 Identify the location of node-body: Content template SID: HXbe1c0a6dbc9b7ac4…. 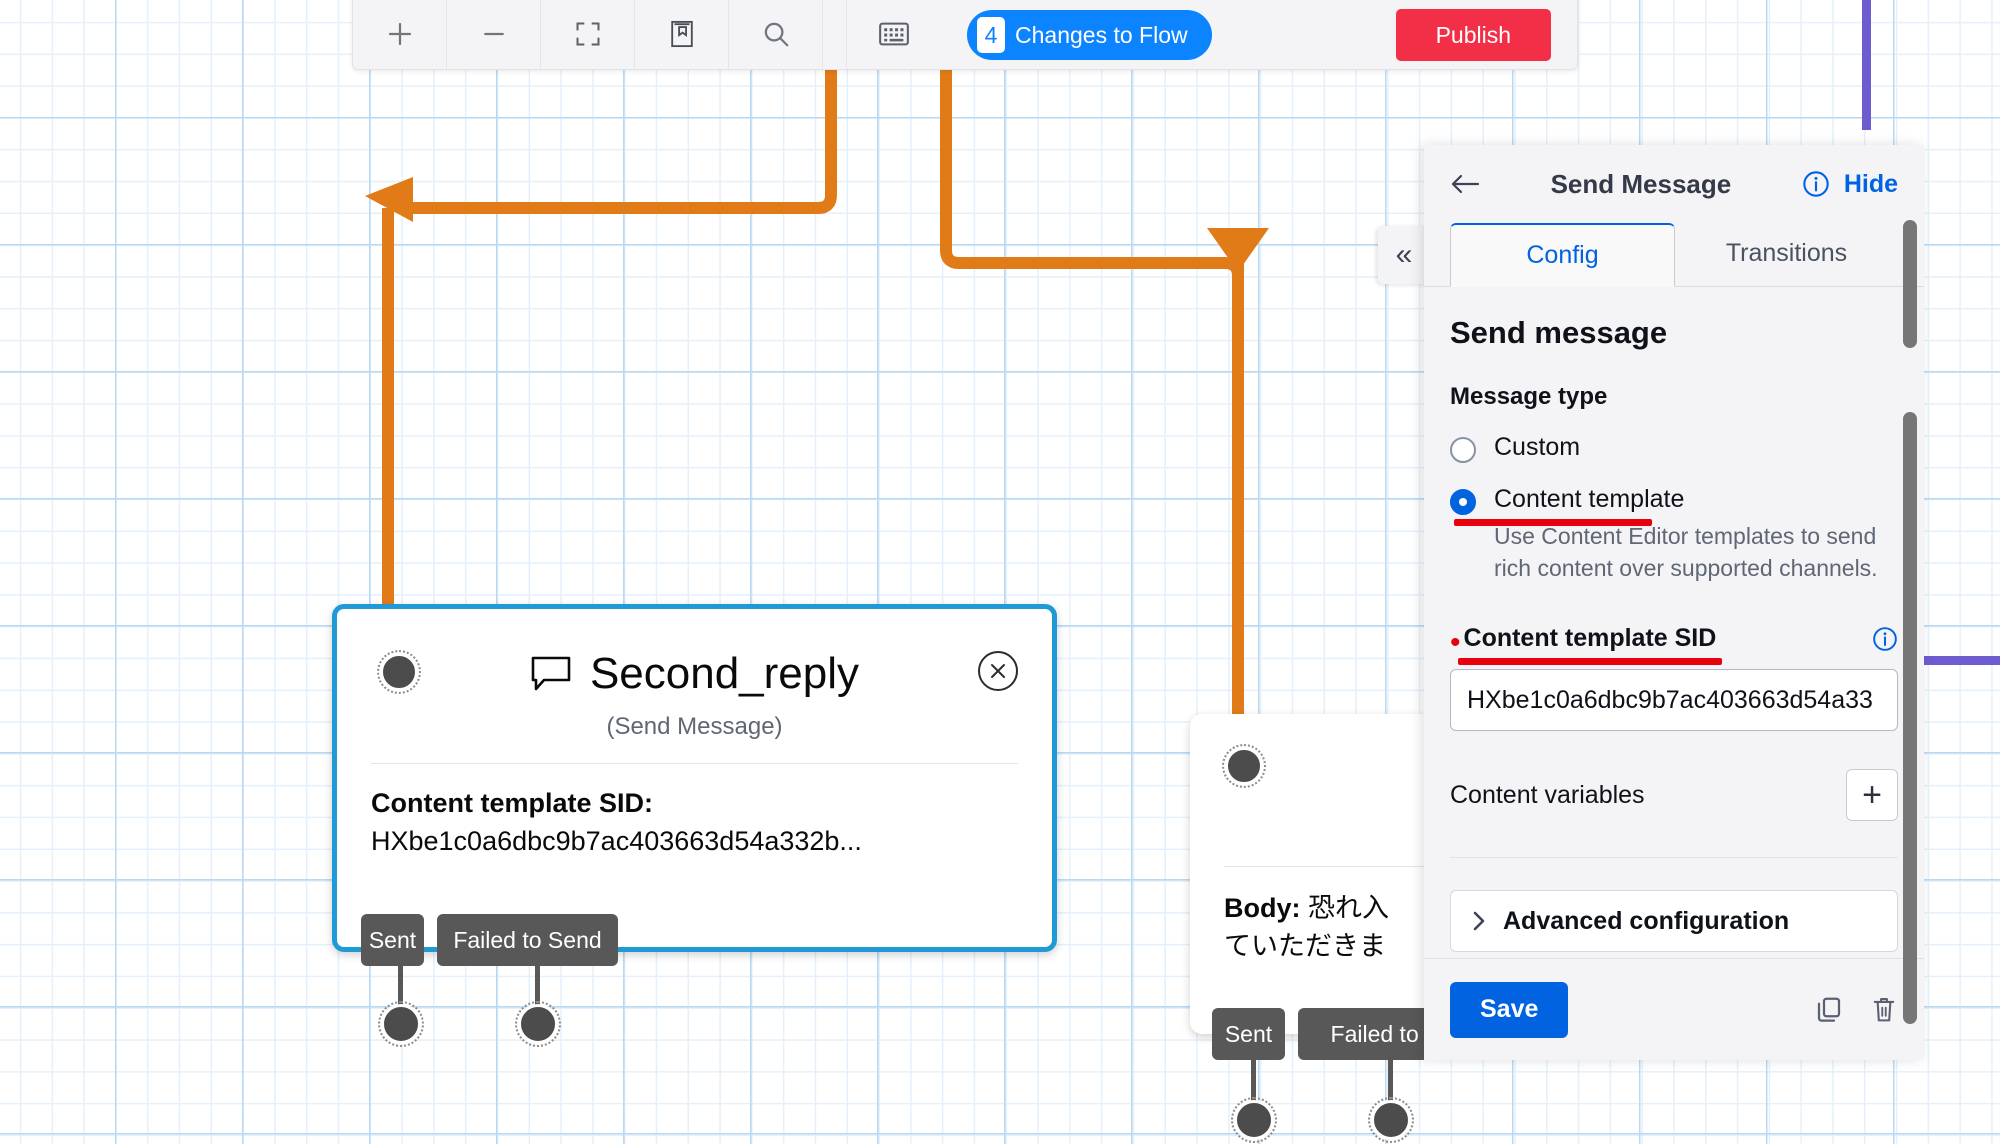
(694, 812).